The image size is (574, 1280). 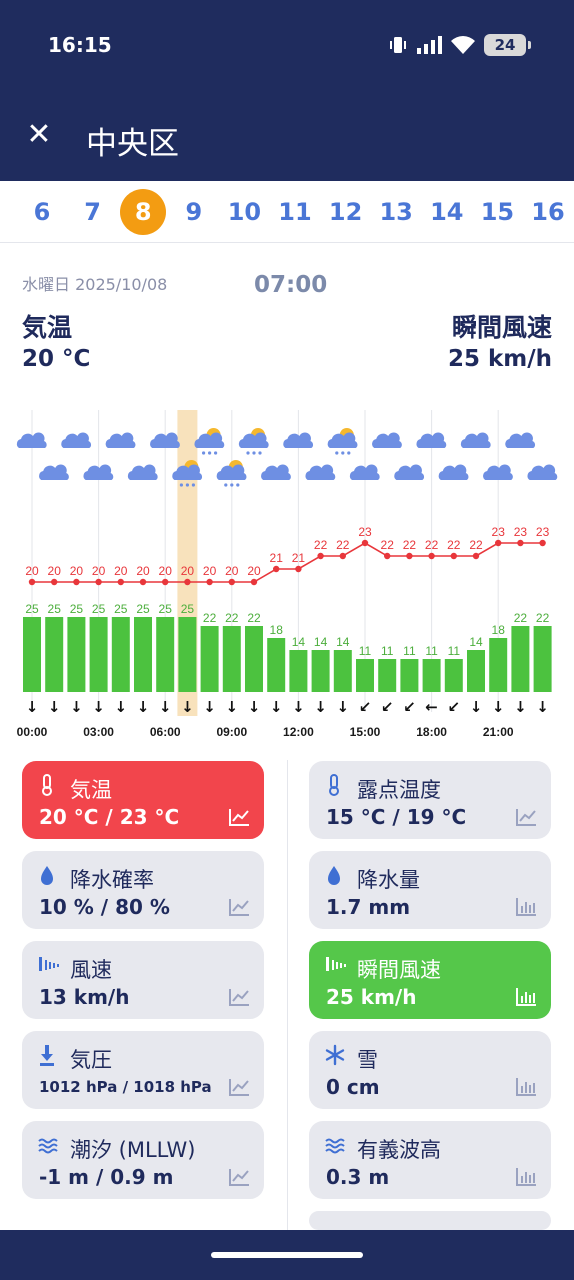 What do you see at coordinates (84, 997) in the screenshot?
I see `metric-value: 13 km/h` at bounding box center [84, 997].